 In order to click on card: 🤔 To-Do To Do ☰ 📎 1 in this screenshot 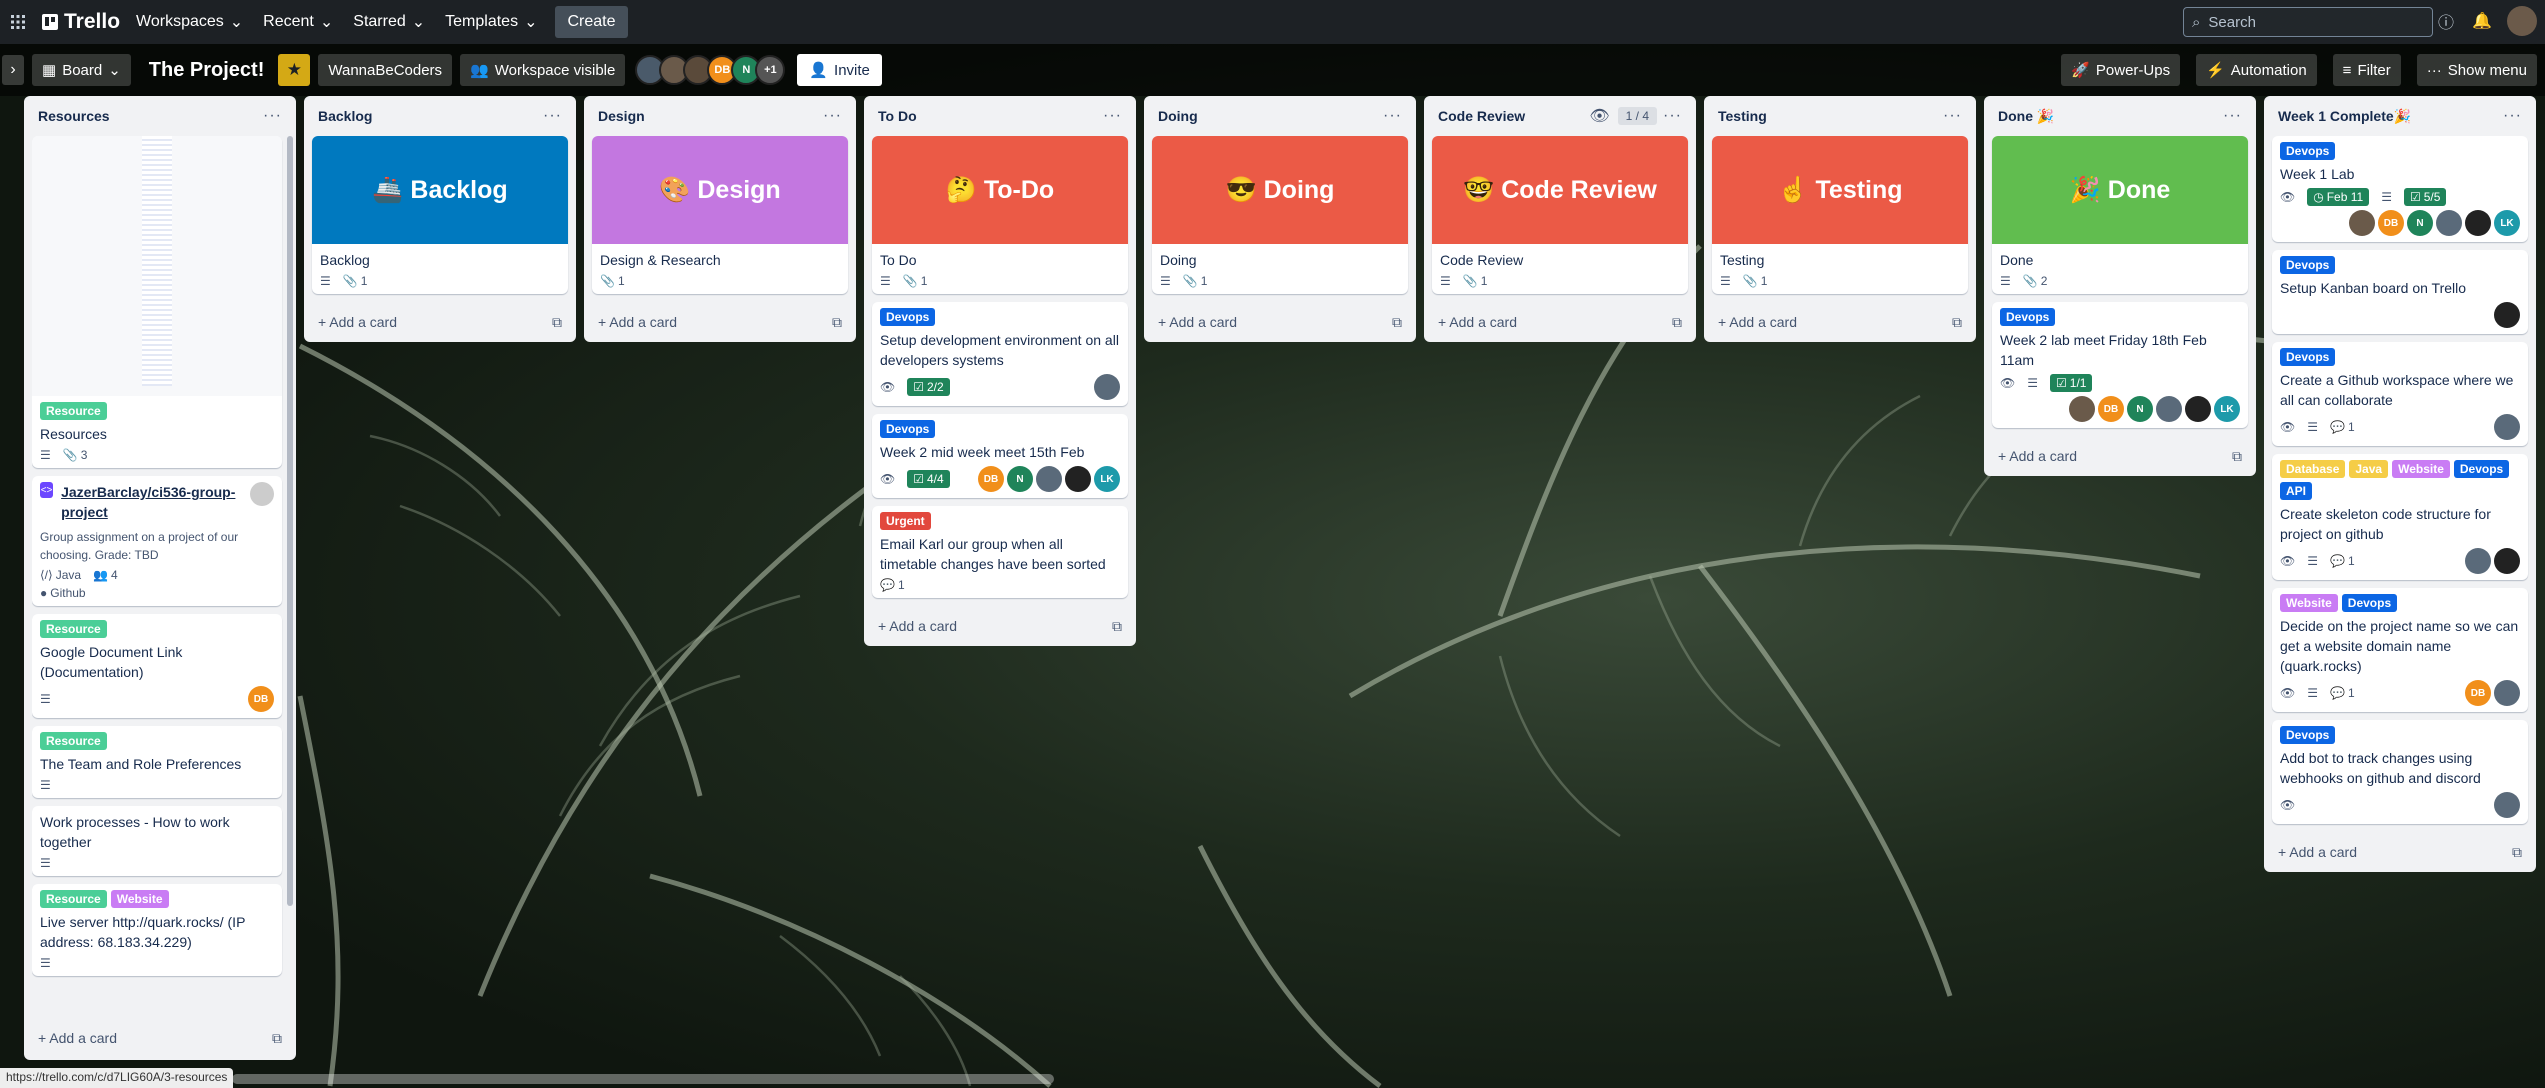, I will do `click(1000, 215)`.